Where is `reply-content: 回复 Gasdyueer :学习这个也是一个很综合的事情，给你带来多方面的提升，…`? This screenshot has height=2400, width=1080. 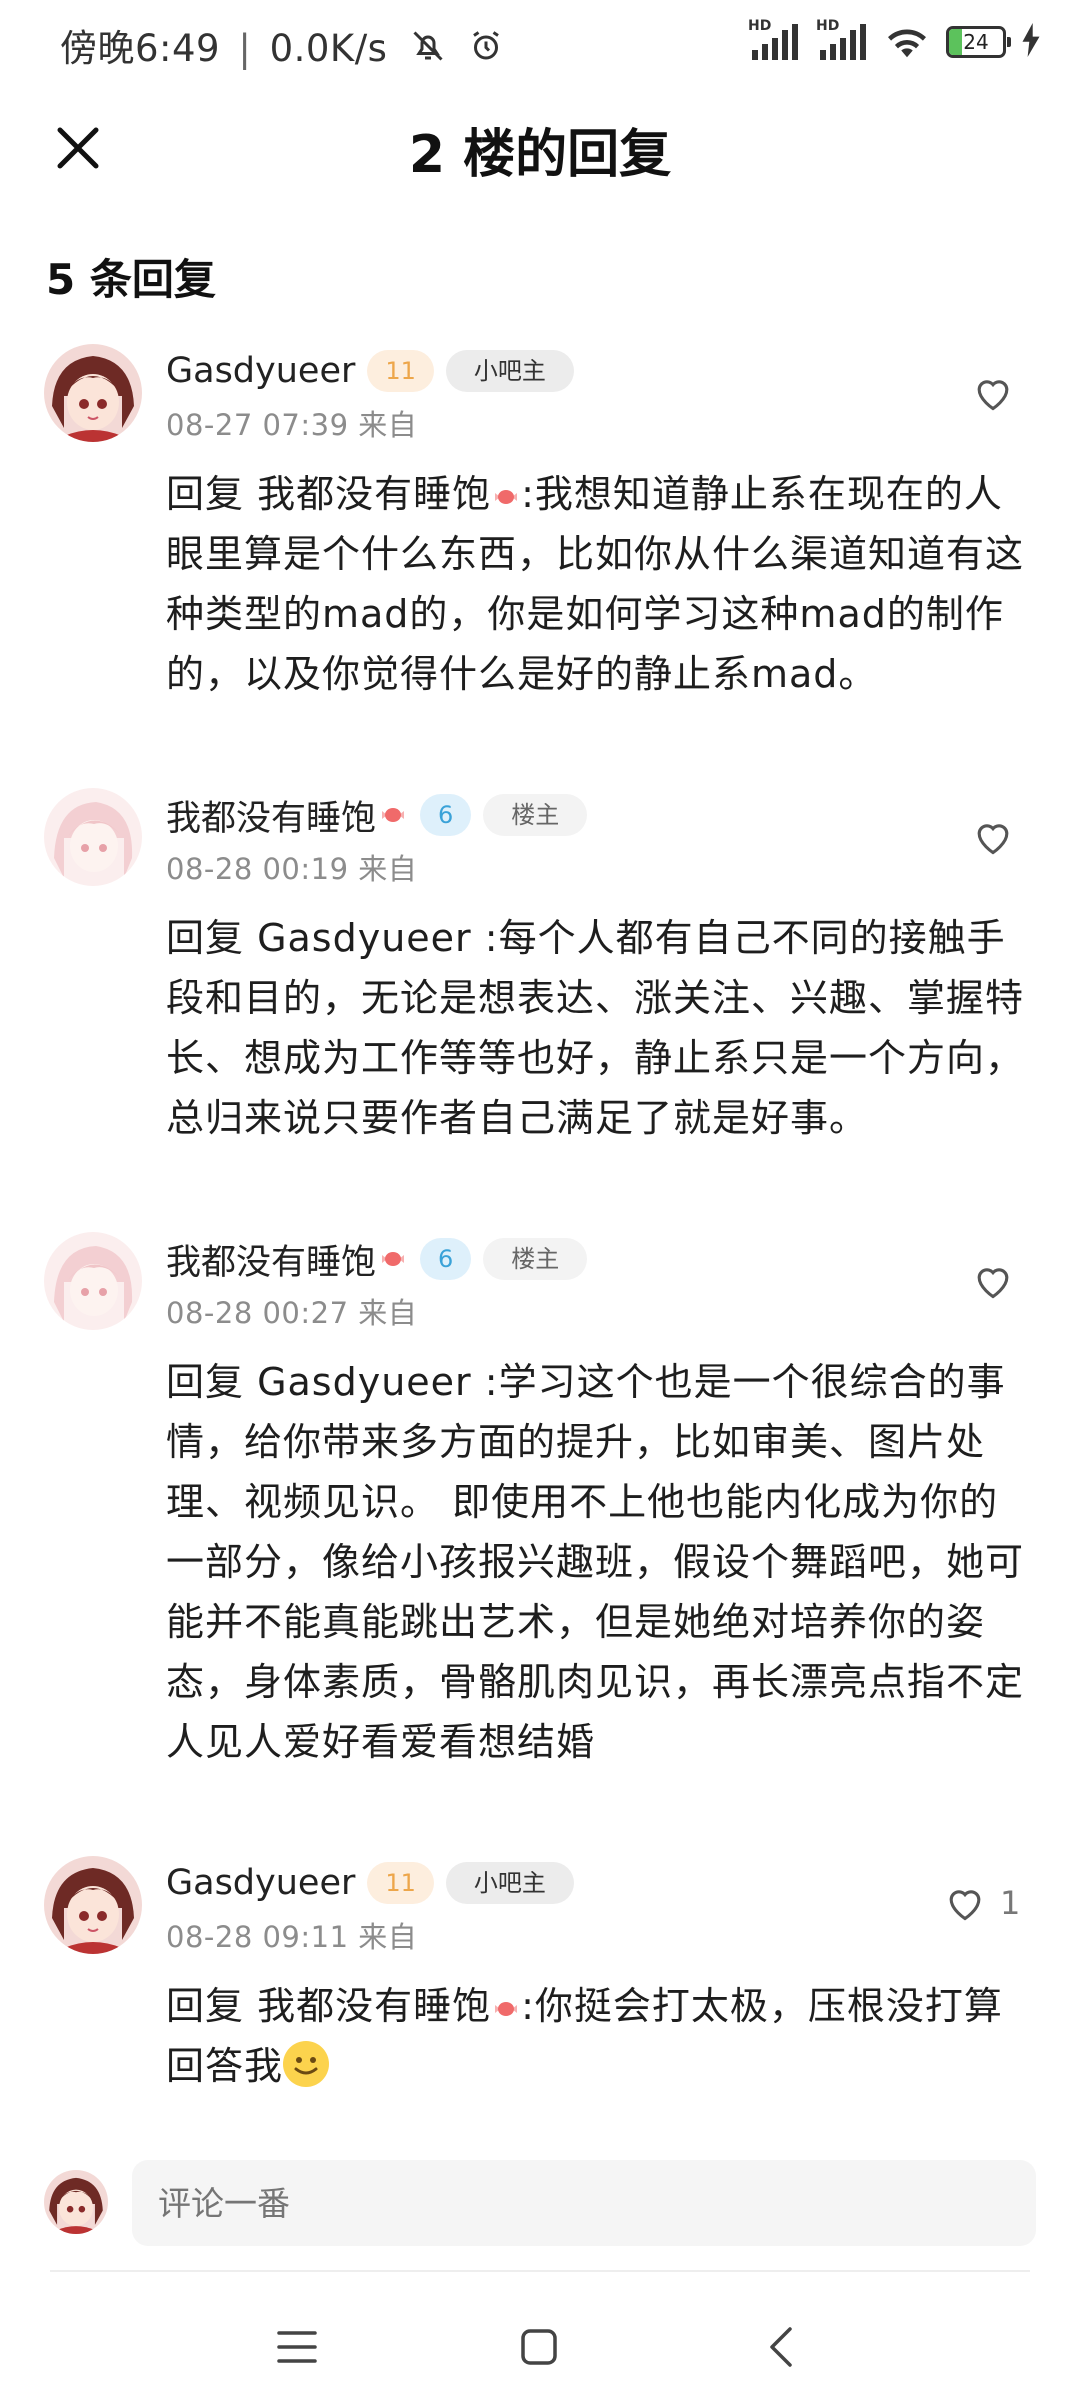 reply-content: 回复 Gasdyueer :学习这个也是一个很综合的事情，给你带来多方面的提升，… is located at coordinates (601, 1562).